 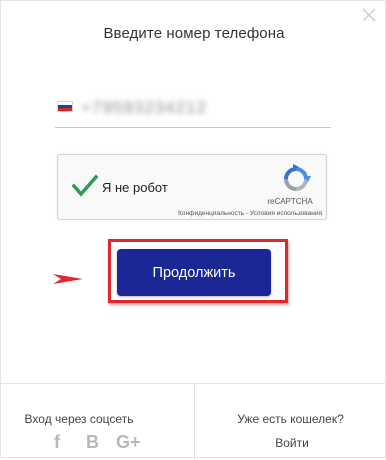 I want to click on recaptcha-brand: reCAPTCHA, so click(x=290, y=201).